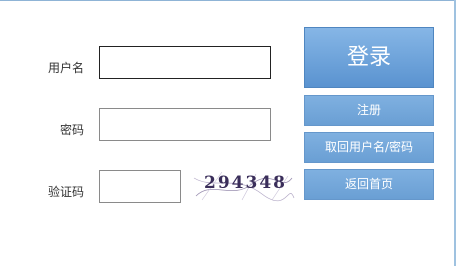 This screenshot has height=266, width=456. Describe the element at coordinates (245, 183) in the screenshot. I see `captcha-code: 294348` at that location.